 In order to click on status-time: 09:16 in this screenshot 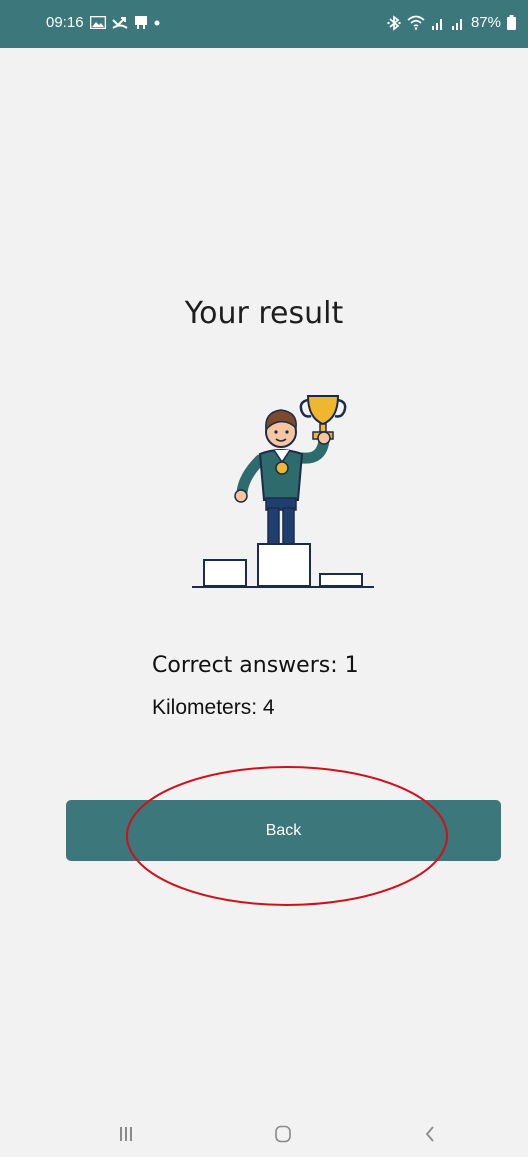, I will do `click(65, 22)`.